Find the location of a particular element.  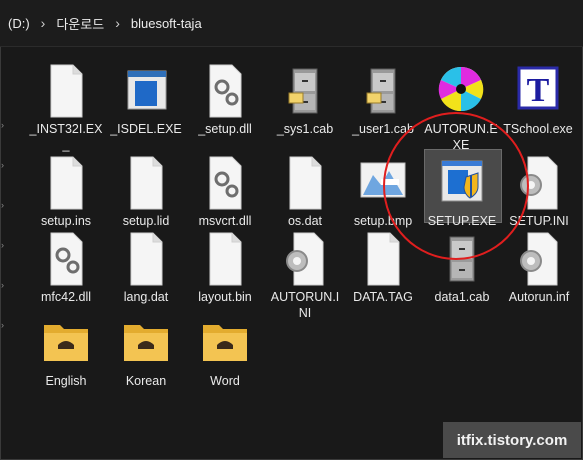

tschool-t-icon: T is located at coordinates (538, 91).